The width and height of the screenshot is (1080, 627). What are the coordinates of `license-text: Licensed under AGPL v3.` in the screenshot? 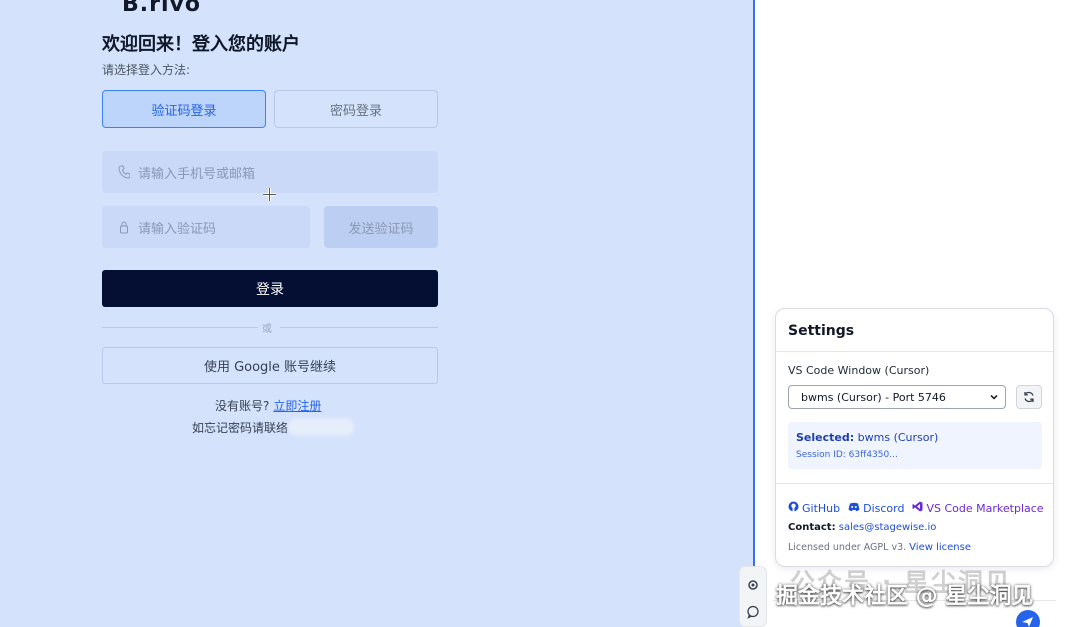 It's located at (847, 547).